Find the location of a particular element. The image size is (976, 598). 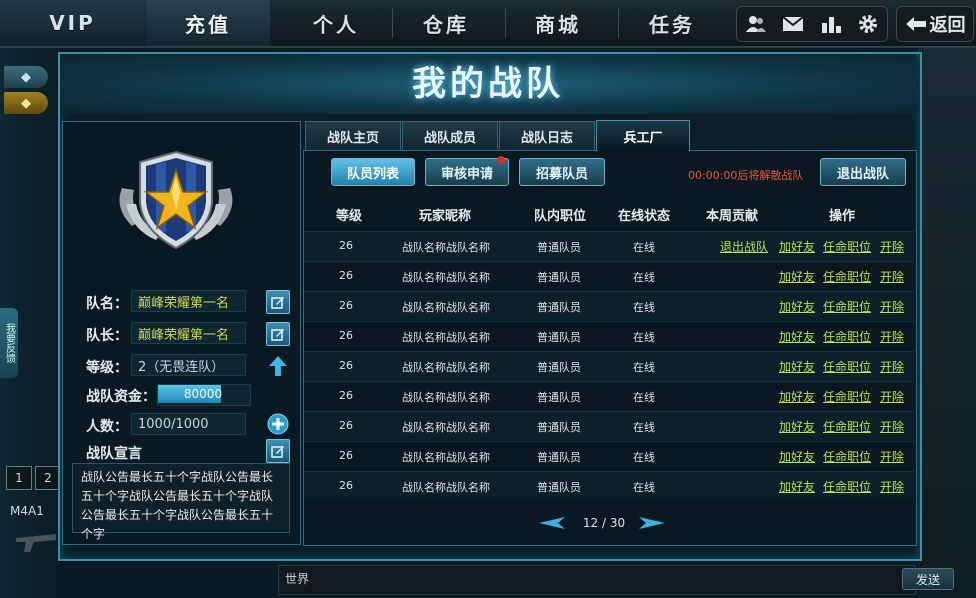

tab-team-home: 战队主页 is located at coordinates (353, 135).